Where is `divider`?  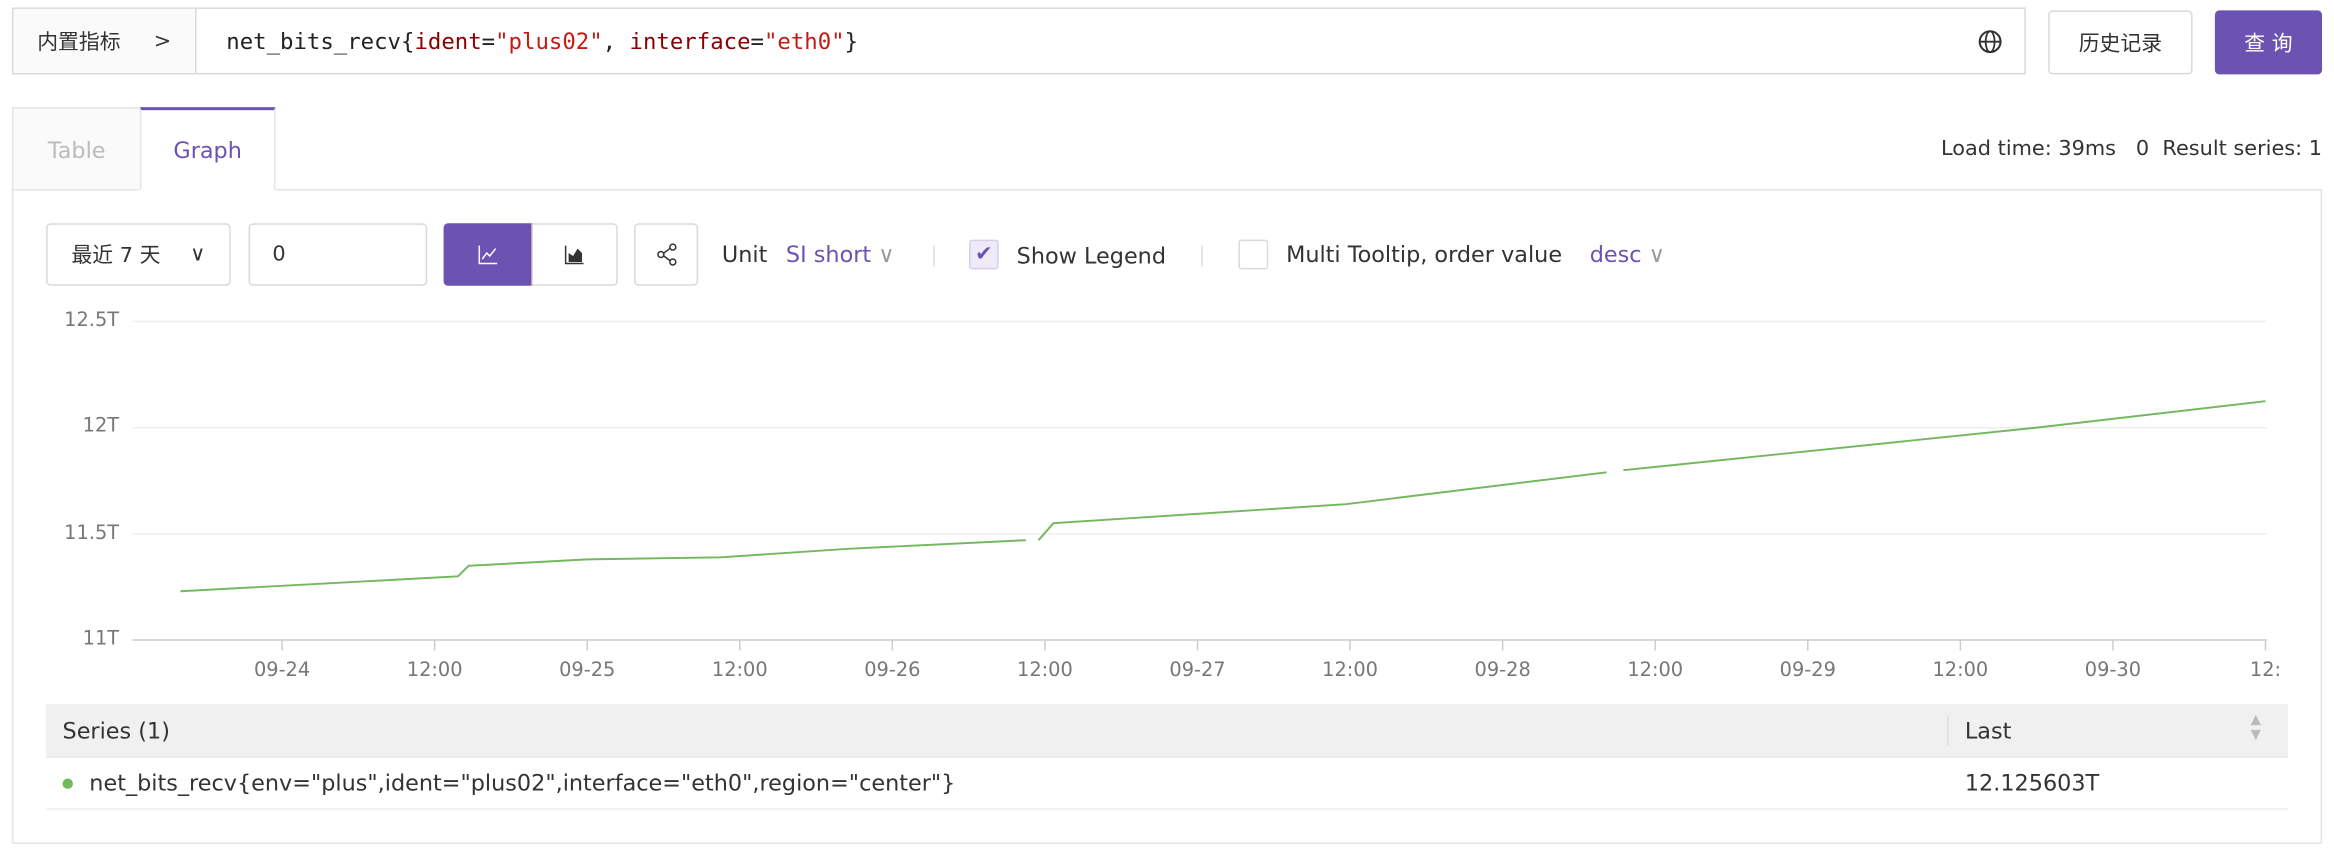
divider is located at coordinates (1947, 730).